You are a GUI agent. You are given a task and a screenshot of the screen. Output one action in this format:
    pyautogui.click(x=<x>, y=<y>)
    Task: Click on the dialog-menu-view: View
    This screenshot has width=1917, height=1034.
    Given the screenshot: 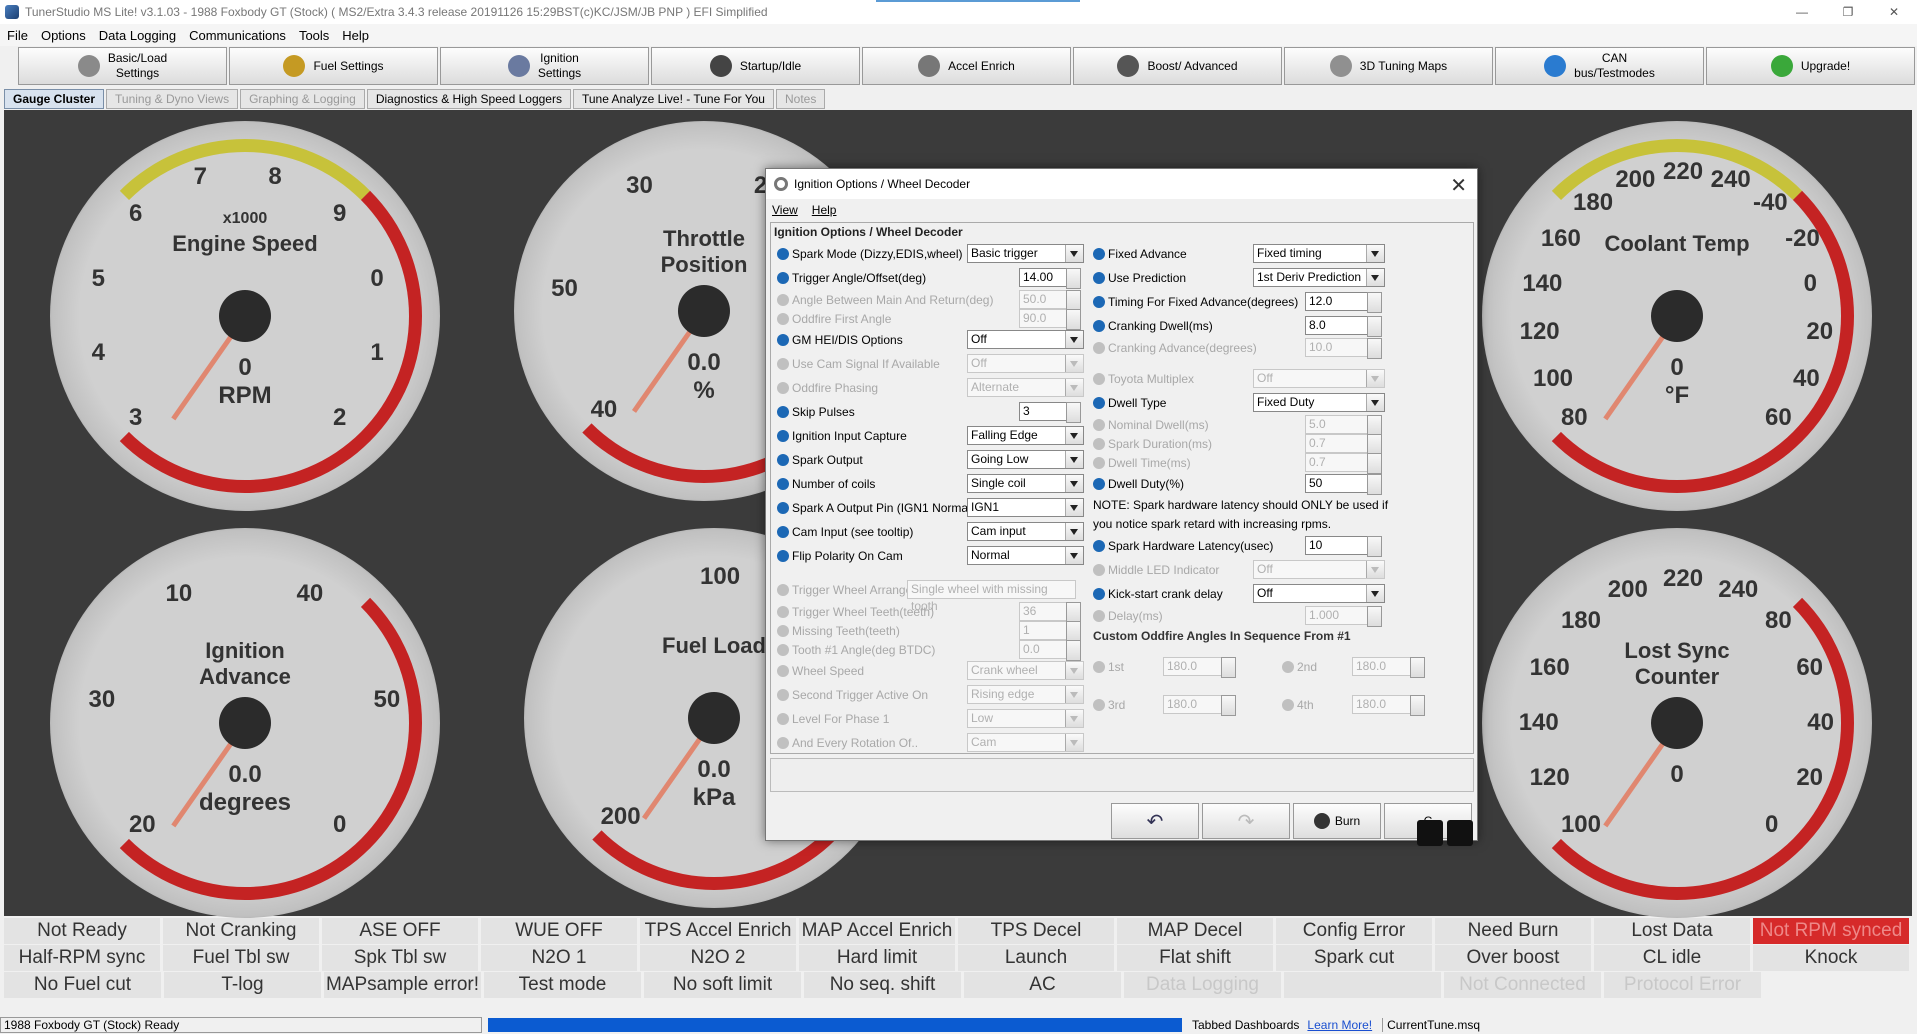 What is the action you would take?
    pyautogui.click(x=785, y=210)
    